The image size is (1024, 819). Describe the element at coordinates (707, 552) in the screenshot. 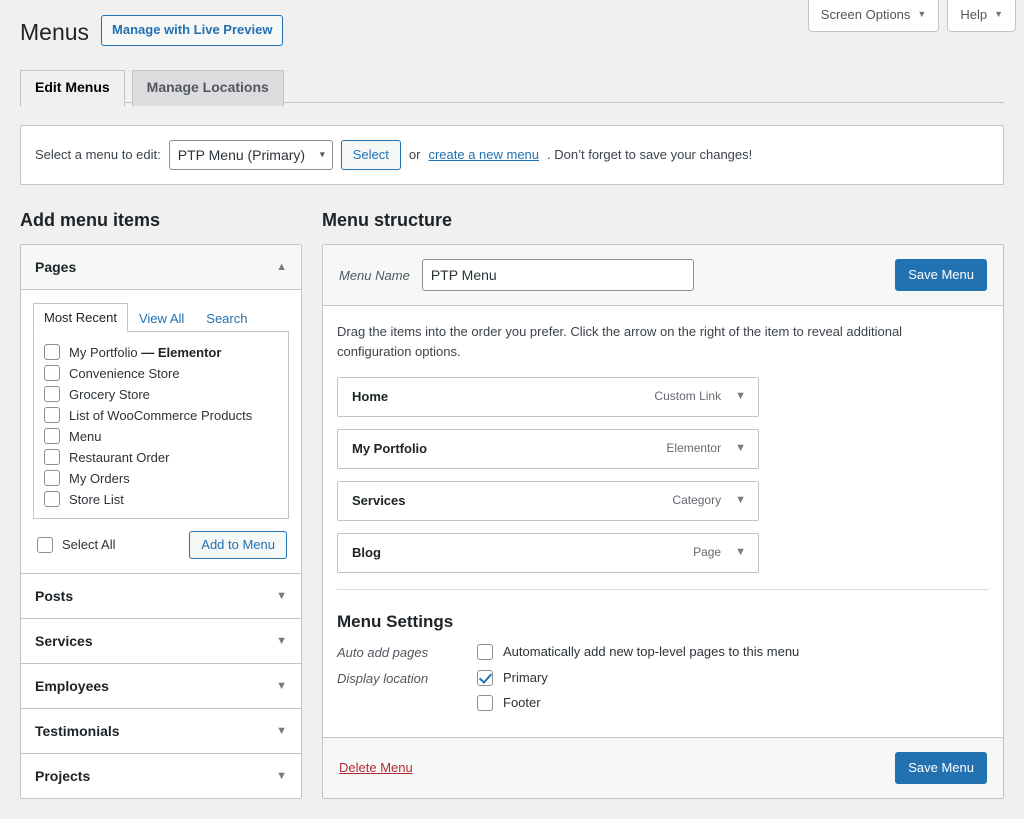

I see `menu-item-type: Page` at that location.